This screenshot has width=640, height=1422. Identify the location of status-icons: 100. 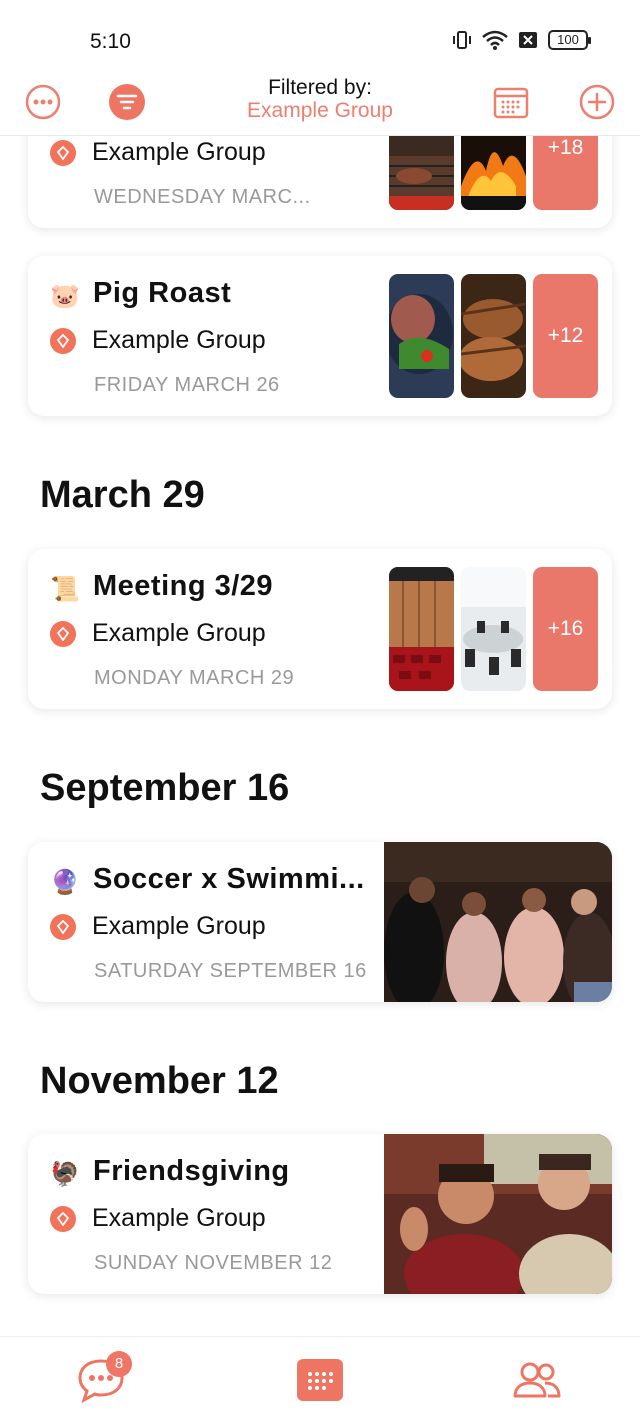
(521, 40).